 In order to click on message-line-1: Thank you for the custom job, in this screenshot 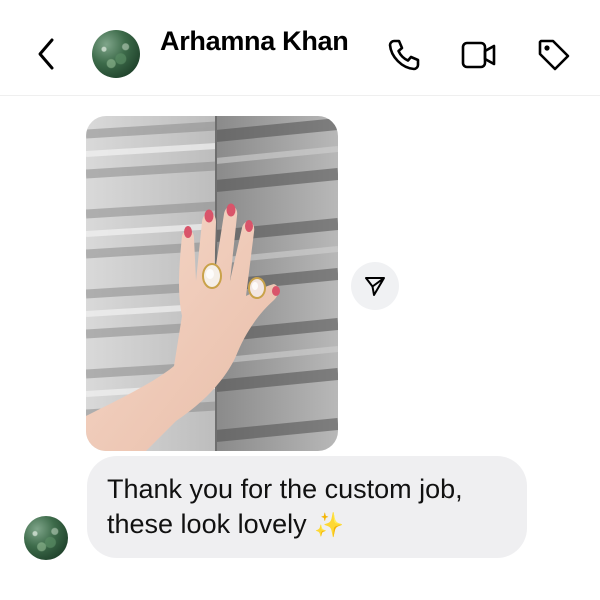, I will do `click(285, 489)`.